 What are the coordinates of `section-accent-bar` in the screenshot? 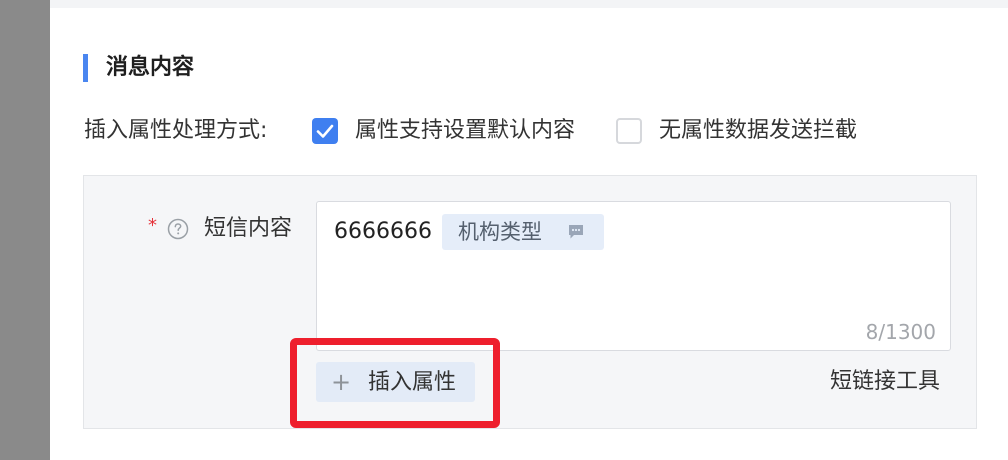 It's located at (85, 68).